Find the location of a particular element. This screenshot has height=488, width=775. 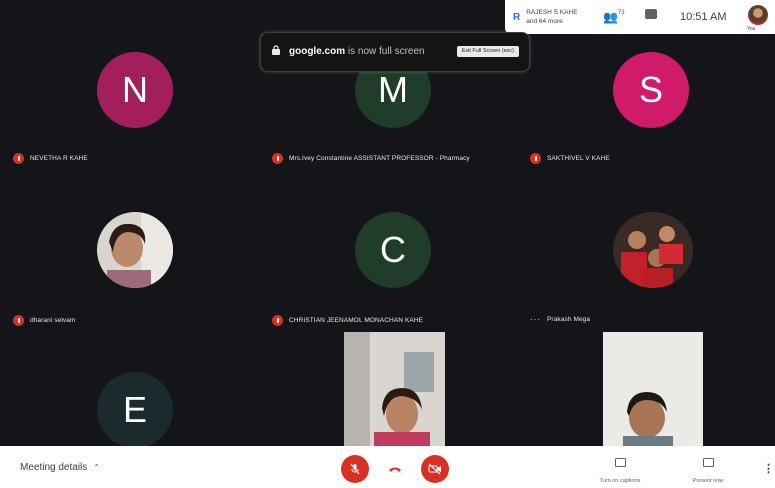

meeting-details-button: Meeting details ⌃ is located at coordinates (60, 467).